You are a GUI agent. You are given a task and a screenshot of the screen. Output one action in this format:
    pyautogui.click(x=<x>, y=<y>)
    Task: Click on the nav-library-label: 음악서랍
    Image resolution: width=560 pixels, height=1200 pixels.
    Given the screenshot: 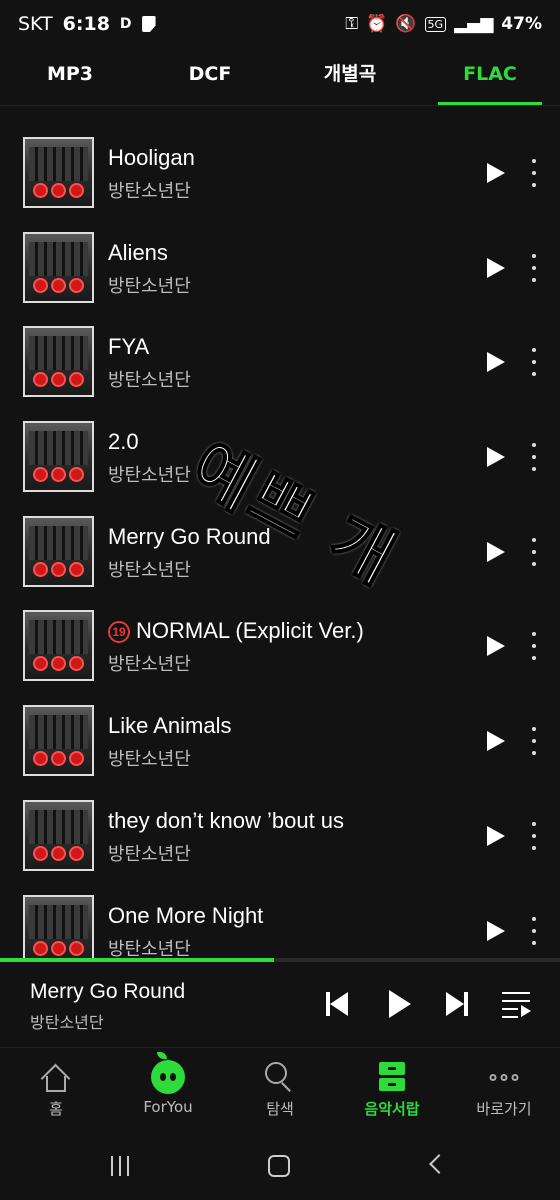 What is the action you would take?
    pyautogui.click(x=392, y=1109)
    